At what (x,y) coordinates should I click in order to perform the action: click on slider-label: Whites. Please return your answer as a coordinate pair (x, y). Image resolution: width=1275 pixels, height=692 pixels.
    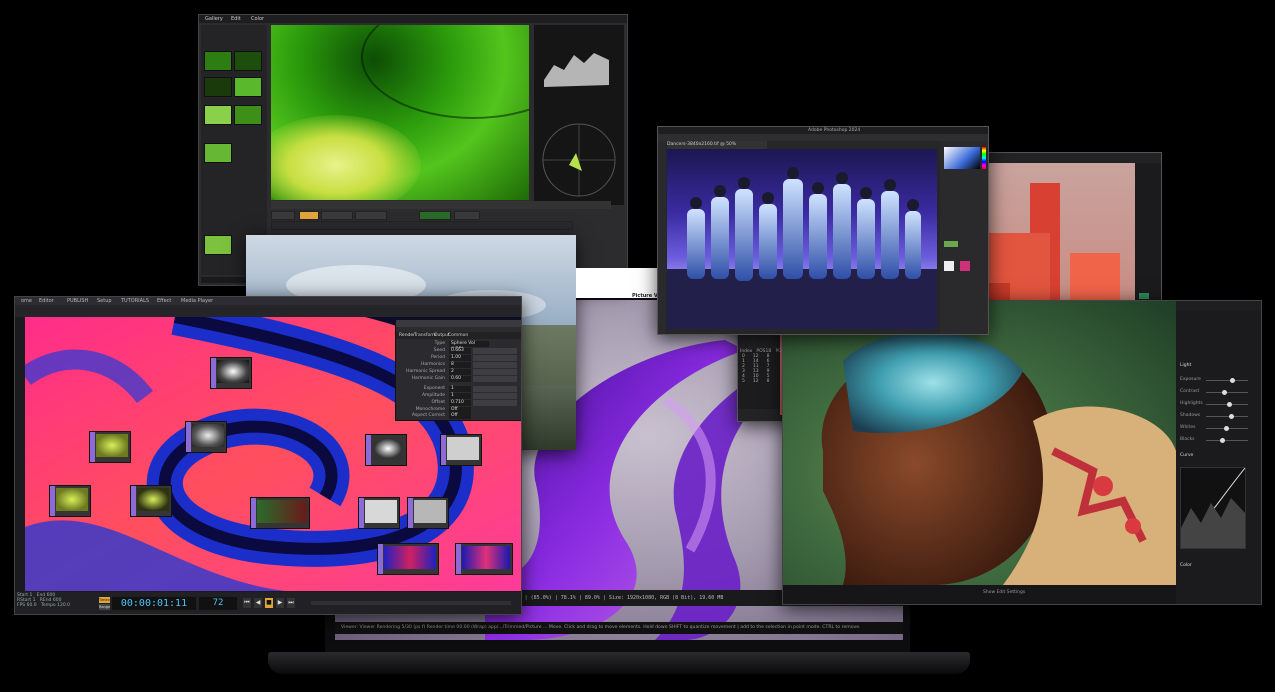
    Looking at the image, I should click on (1188, 427).